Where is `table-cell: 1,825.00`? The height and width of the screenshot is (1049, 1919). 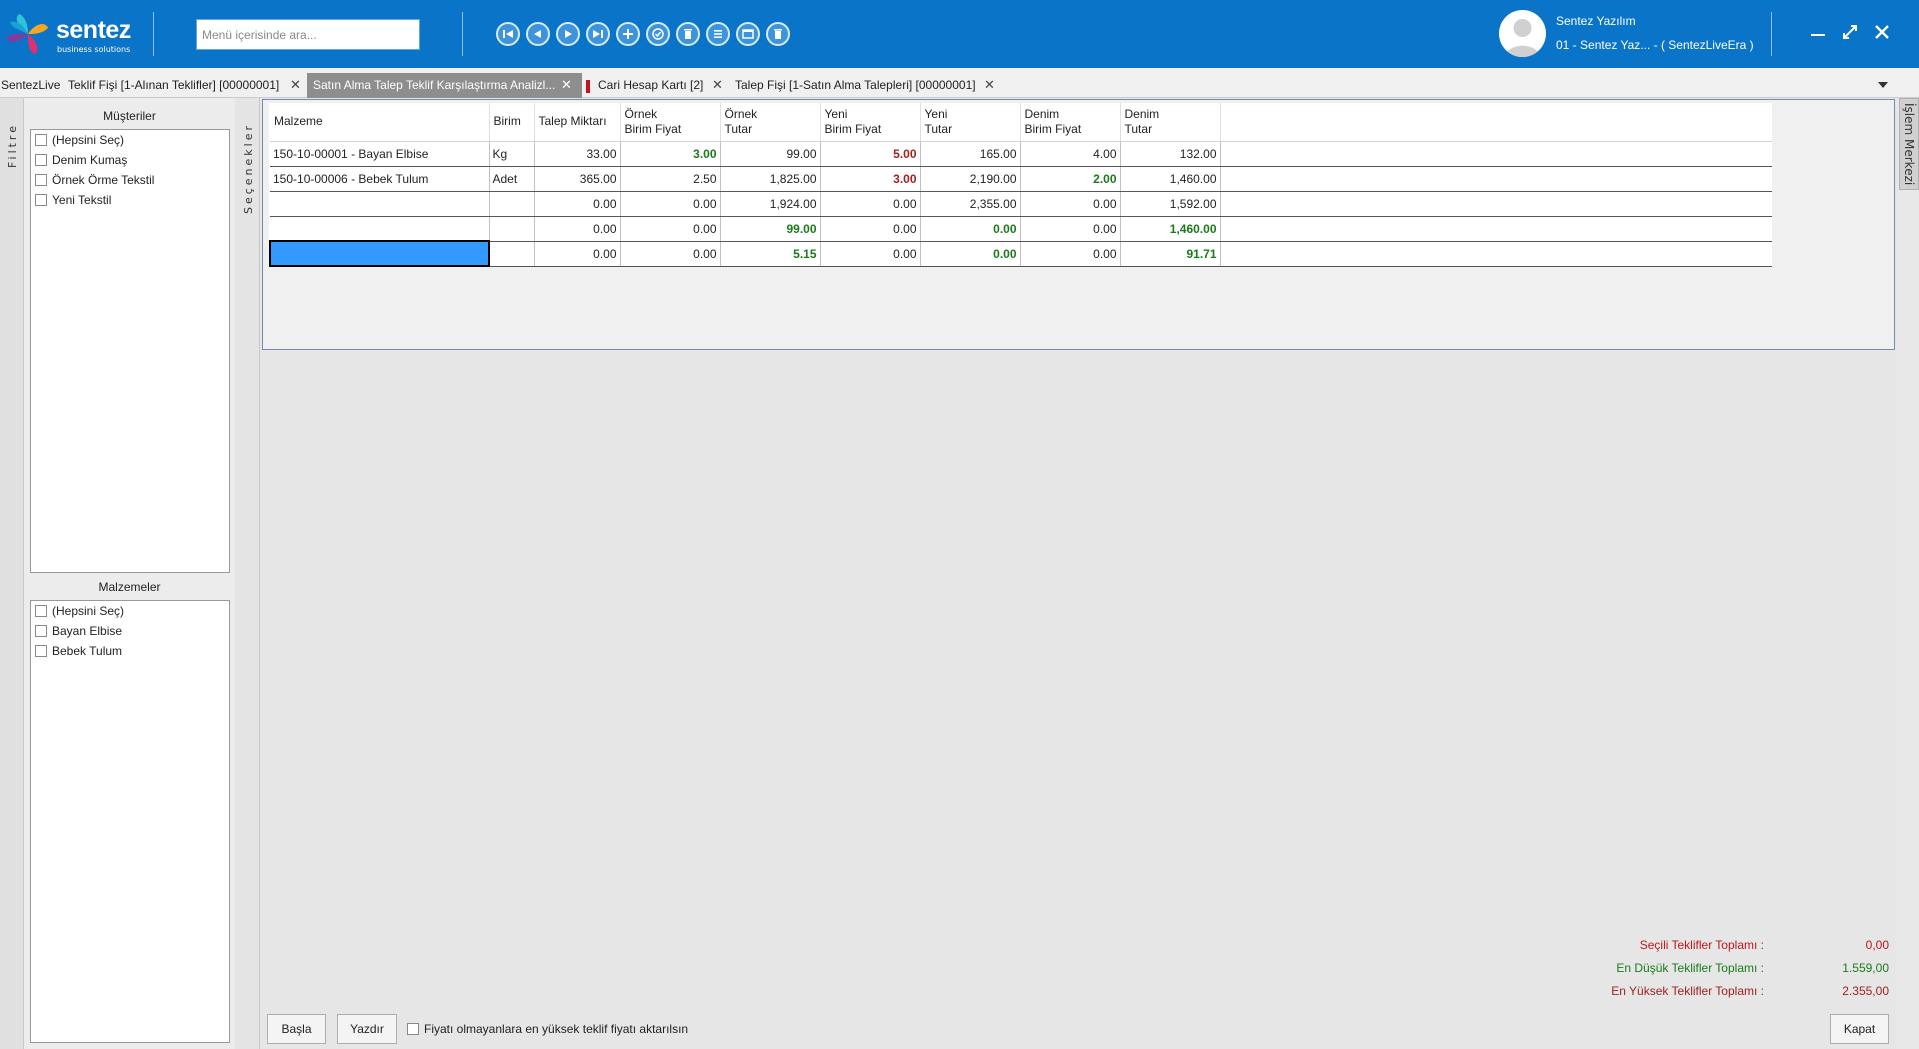 table-cell: 1,825.00 is located at coordinates (770, 179).